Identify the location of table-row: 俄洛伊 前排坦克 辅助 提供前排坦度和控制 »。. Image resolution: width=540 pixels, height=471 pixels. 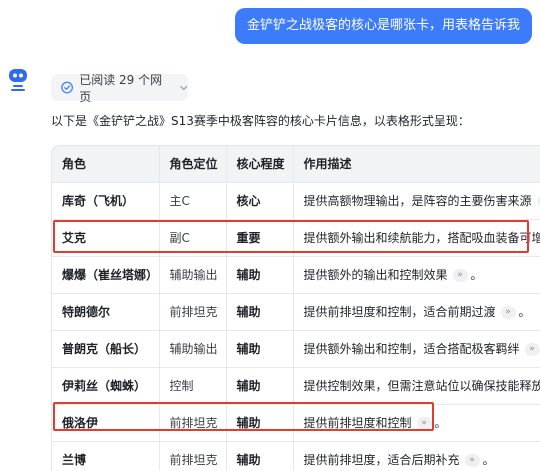
(296, 423).